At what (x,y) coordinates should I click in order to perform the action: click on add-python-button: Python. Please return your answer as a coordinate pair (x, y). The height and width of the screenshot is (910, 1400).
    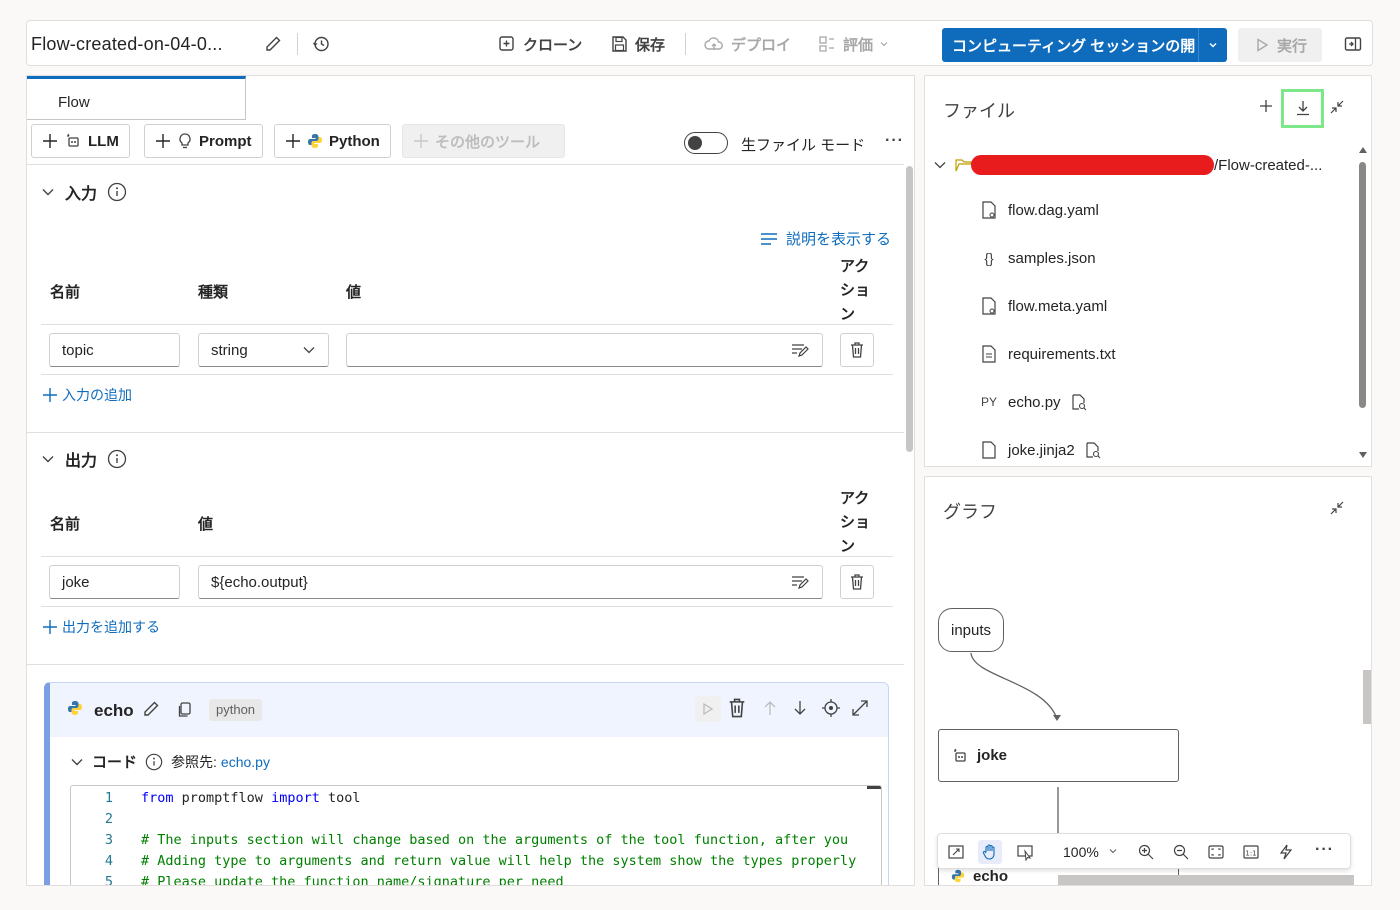
    Looking at the image, I should click on (332, 141).